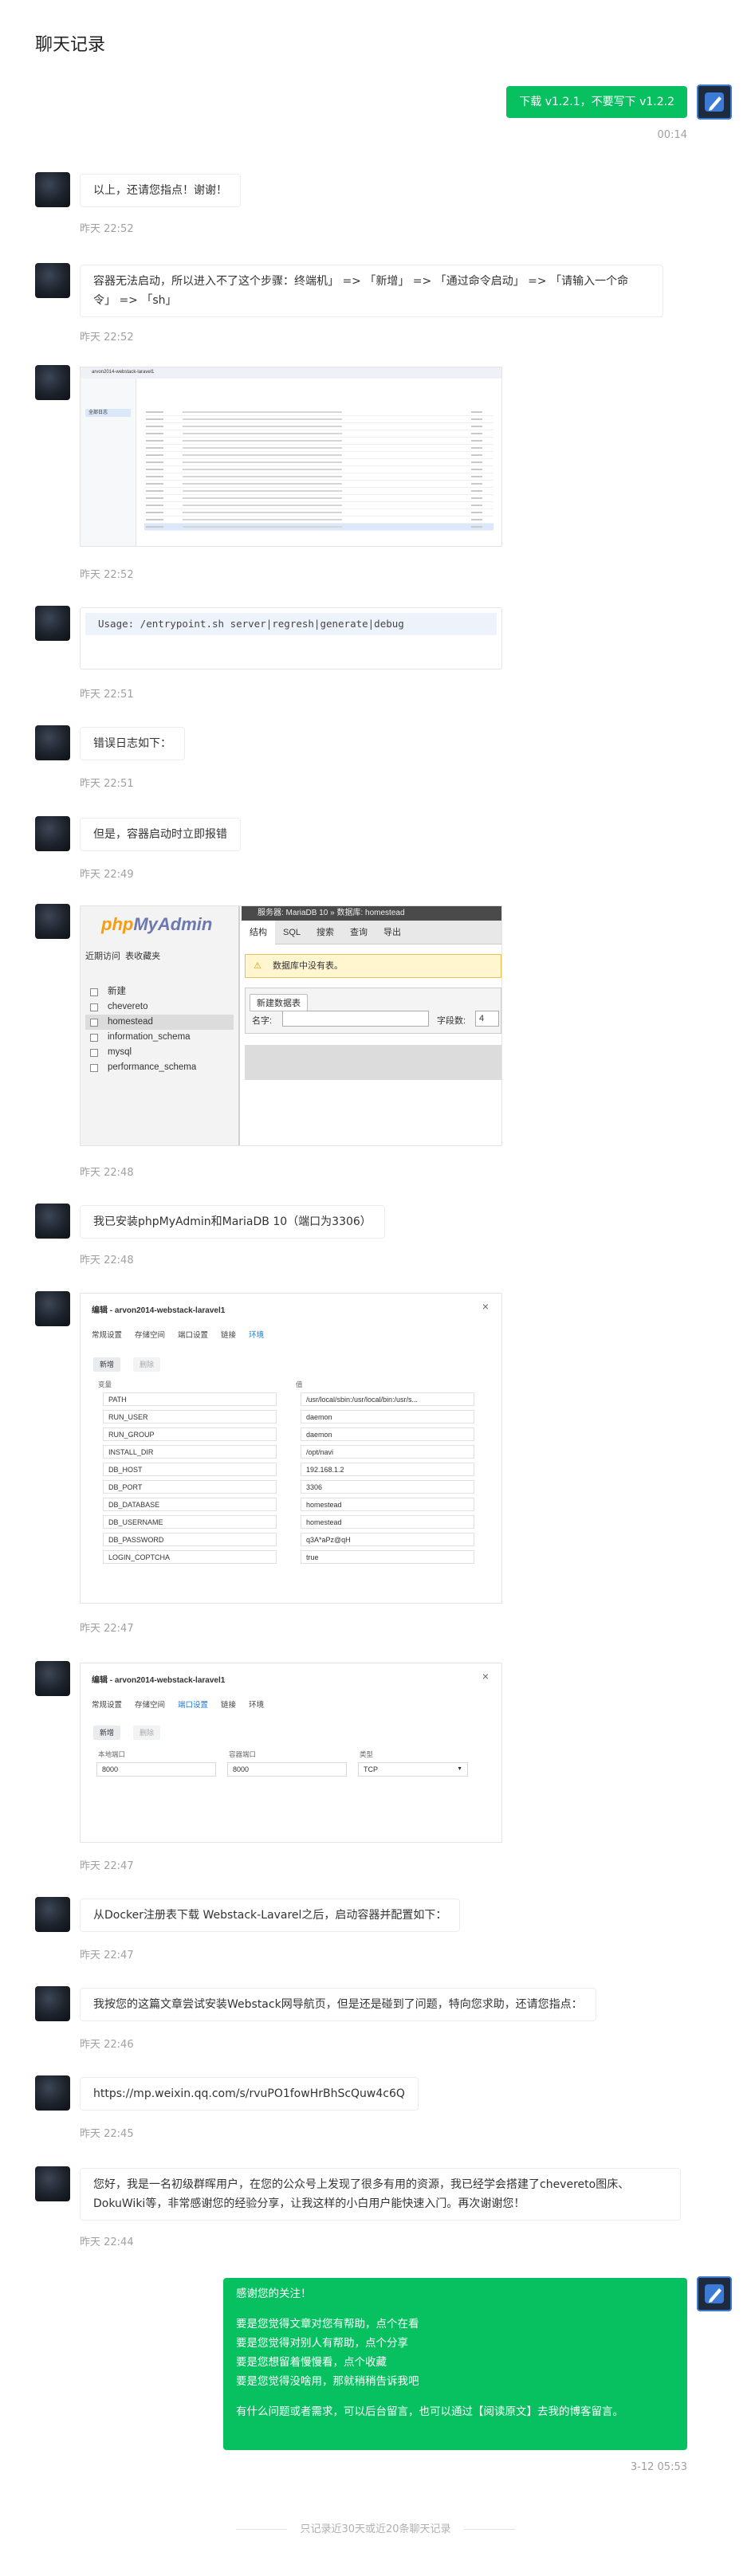 This screenshot has width=751, height=2576. Describe the element at coordinates (160, 1052) in the screenshot. I see `tree-item: mysql` at that location.